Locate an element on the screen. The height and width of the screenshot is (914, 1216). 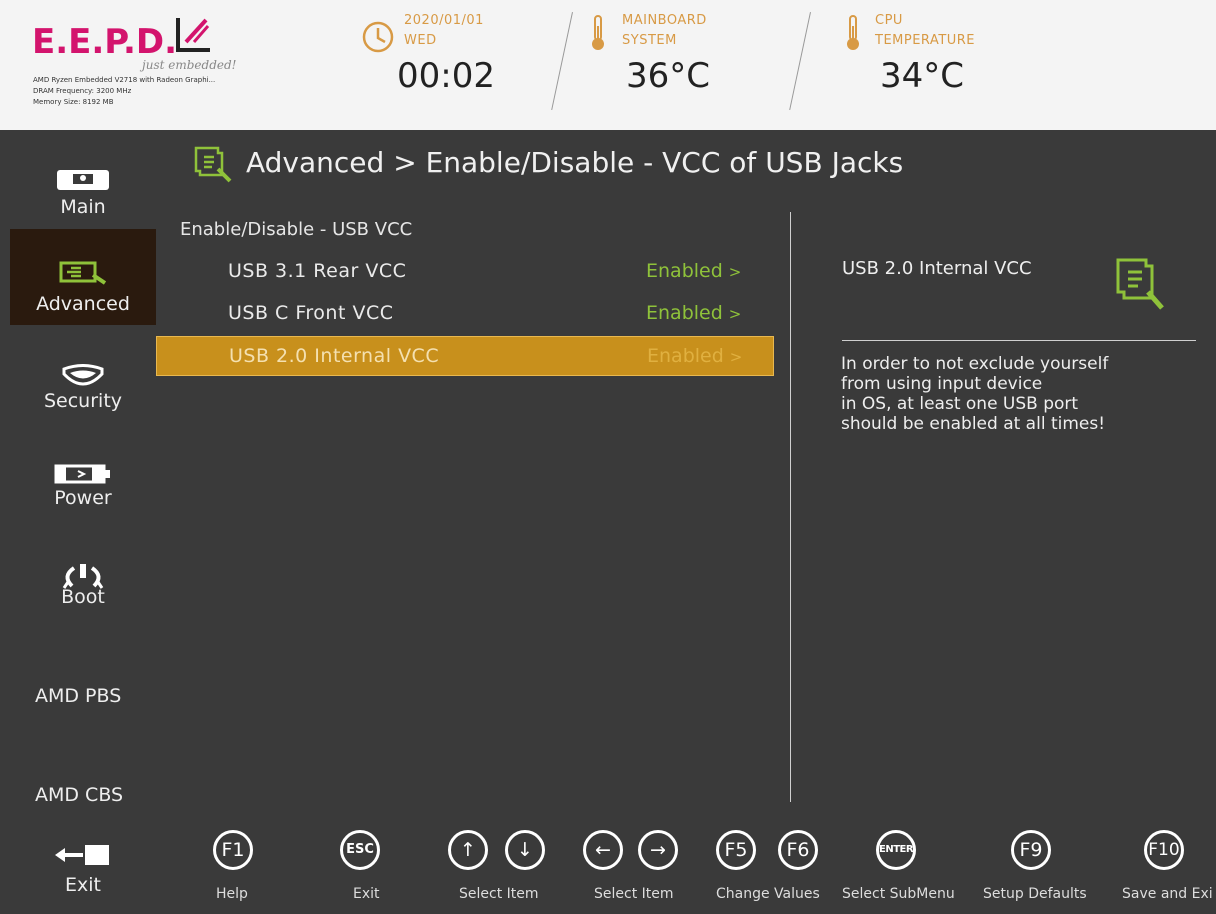
day-text: WED is located at coordinates (420, 40).